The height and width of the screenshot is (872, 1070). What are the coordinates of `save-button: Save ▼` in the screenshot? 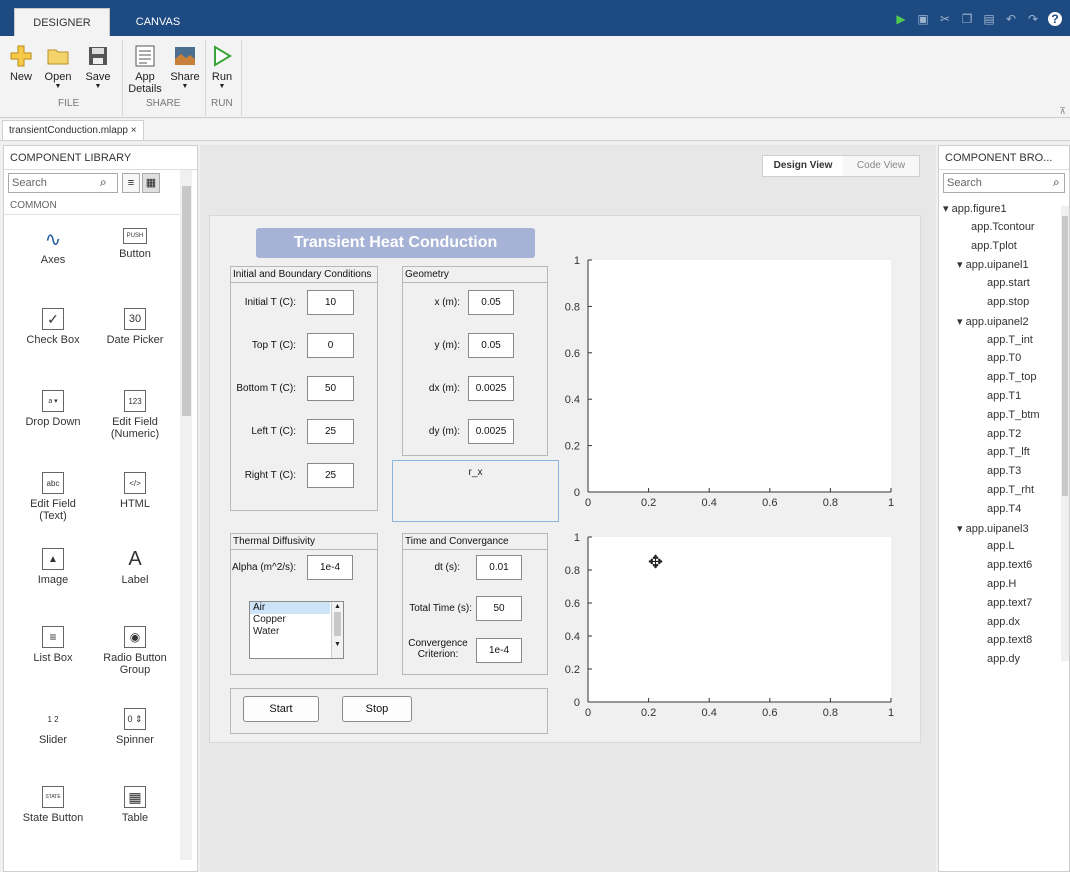 It's located at (98, 65).